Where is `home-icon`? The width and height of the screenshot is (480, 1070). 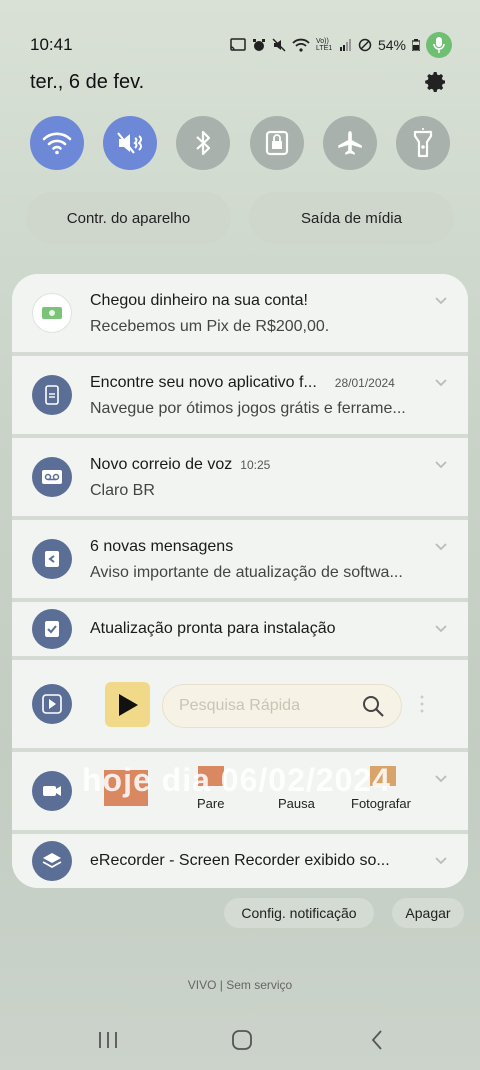 home-icon is located at coordinates (242, 1040).